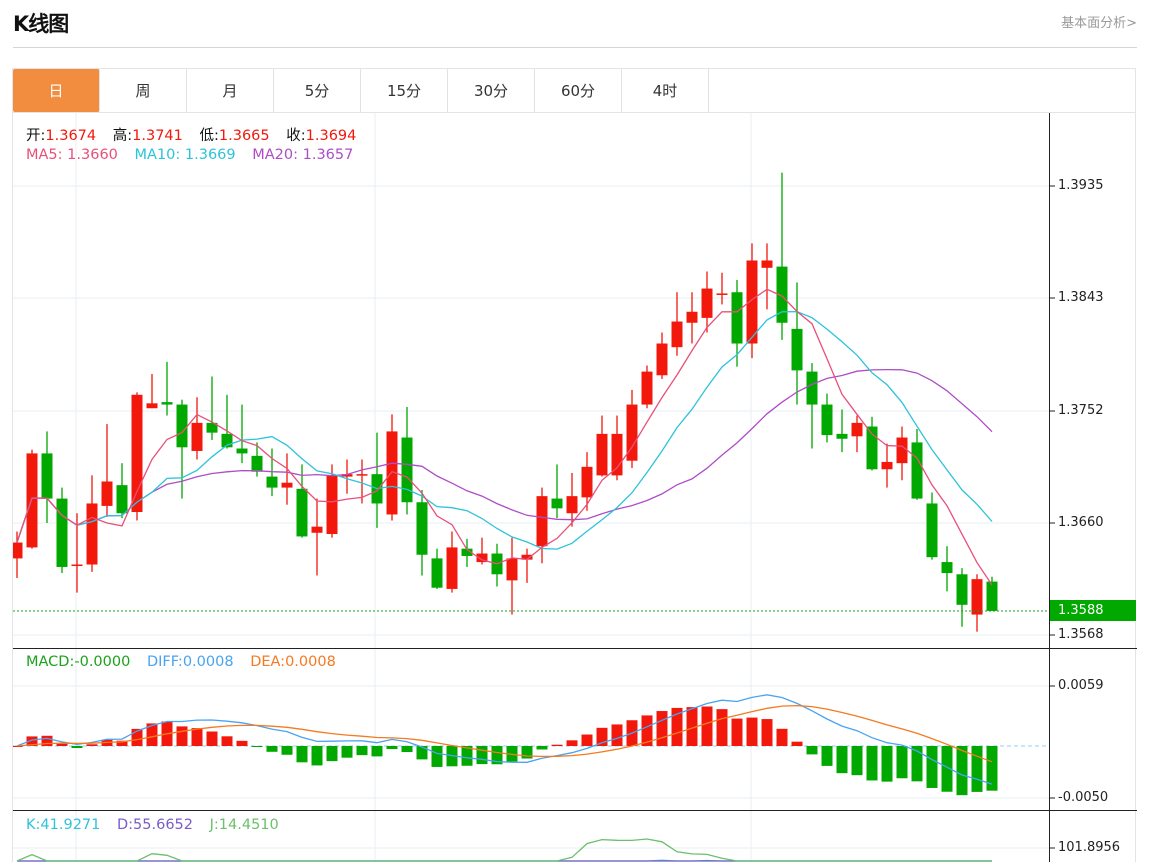 This screenshot has height=862, width=1162. I want to click on price-tick-label: 1.3568, so click(1081, 634).